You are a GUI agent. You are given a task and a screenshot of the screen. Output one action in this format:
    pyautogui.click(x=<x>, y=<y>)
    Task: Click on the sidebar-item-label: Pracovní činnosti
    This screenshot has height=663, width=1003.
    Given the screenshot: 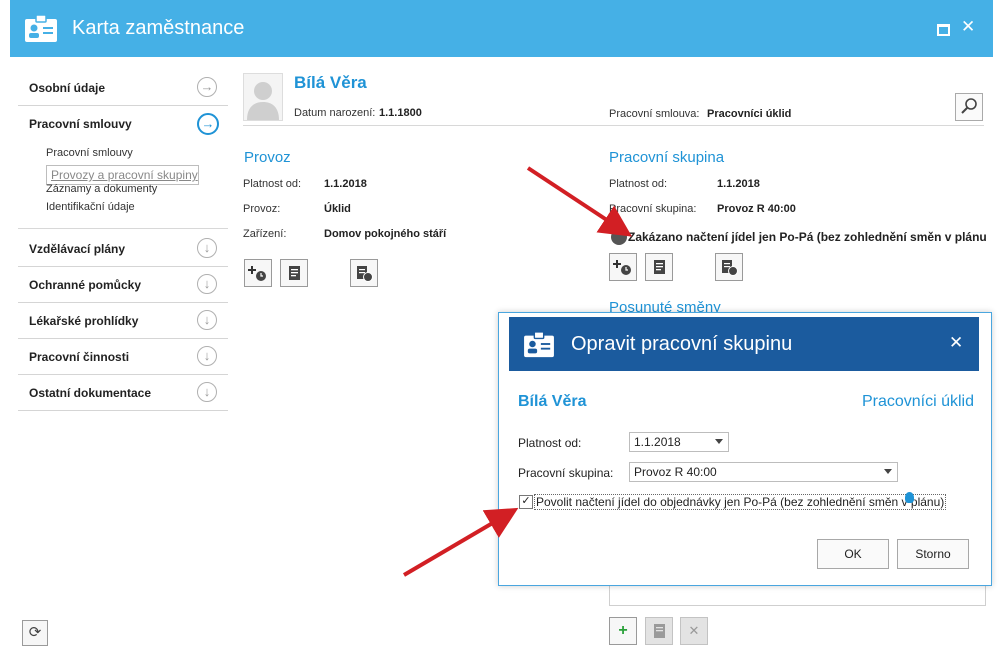 What is the action you would take?
    pyautogui.click(x=79, y=357)
    